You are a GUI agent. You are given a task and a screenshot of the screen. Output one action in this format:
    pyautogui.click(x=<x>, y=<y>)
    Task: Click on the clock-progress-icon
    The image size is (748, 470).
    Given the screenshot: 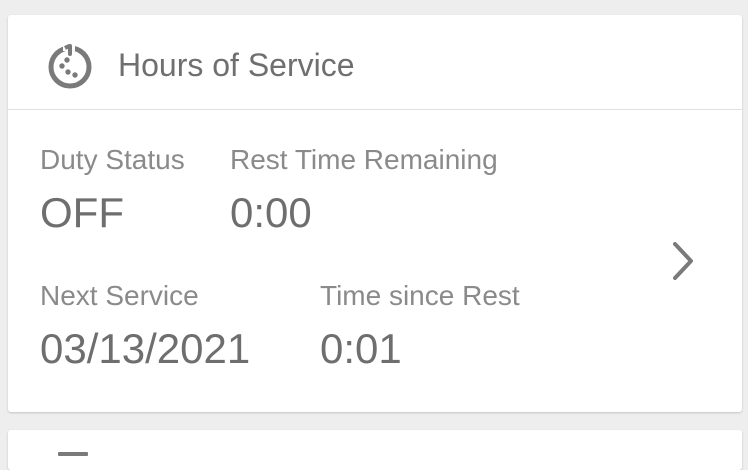 What is the action you would take?
    pyautogui.click(x=70, y=66)
    